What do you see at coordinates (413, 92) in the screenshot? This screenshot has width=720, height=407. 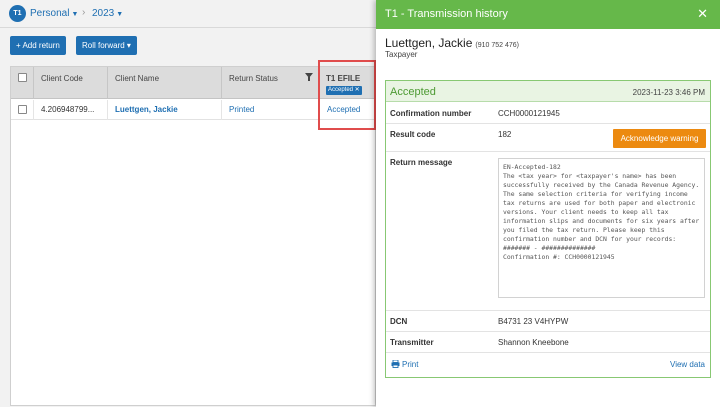 I see `status-accepted: Accepted` at bounding box center [413, 92].